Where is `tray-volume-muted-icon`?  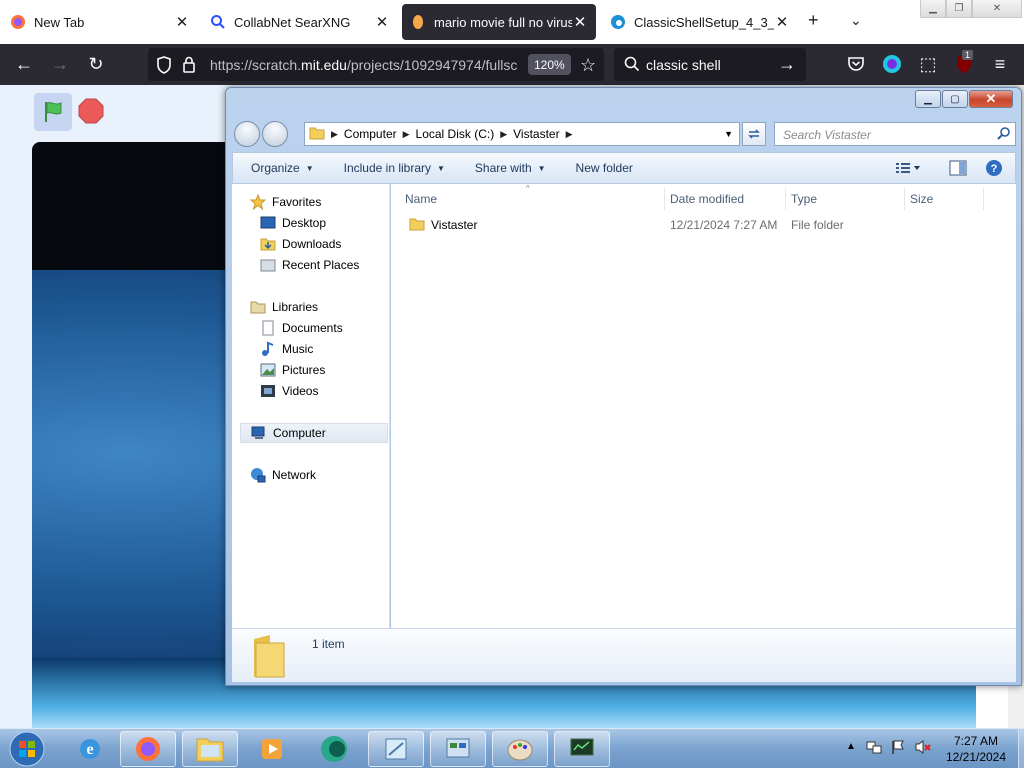
tray-volume-muted-icon is located at coordinates (923, 748).